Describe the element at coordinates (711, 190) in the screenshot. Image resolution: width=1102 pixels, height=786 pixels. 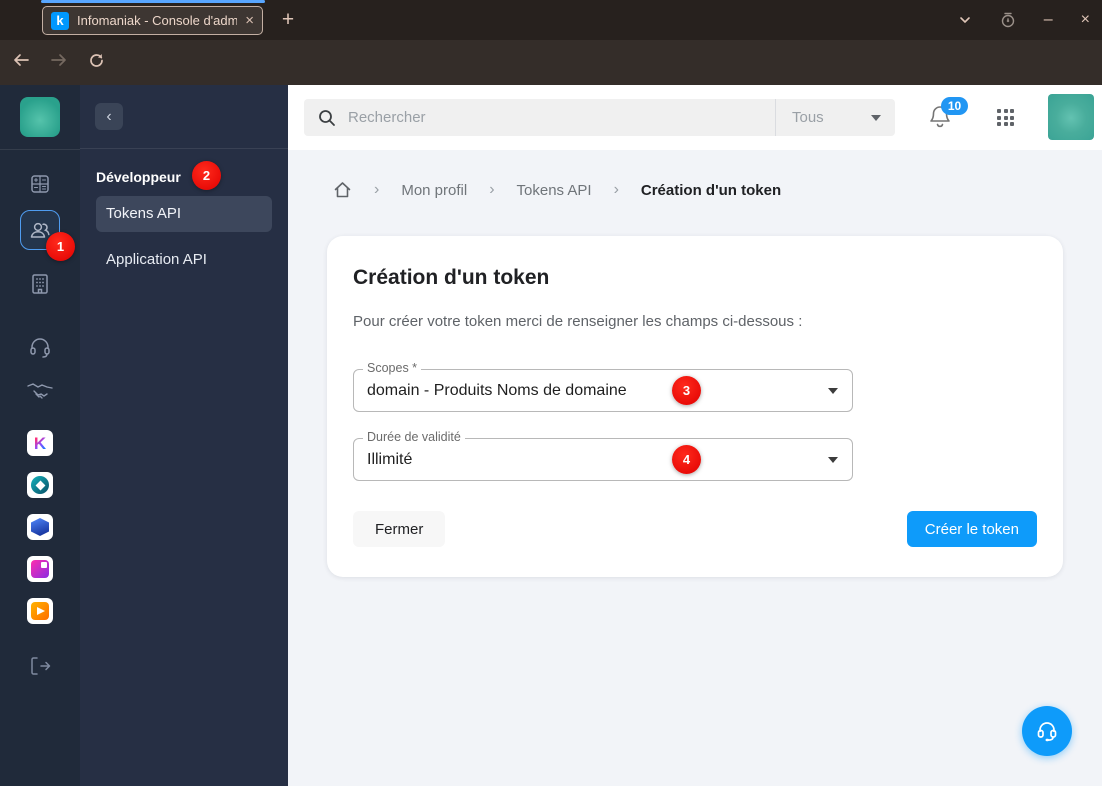
I see `breadcrumb-current: Création d'un token` at that location.